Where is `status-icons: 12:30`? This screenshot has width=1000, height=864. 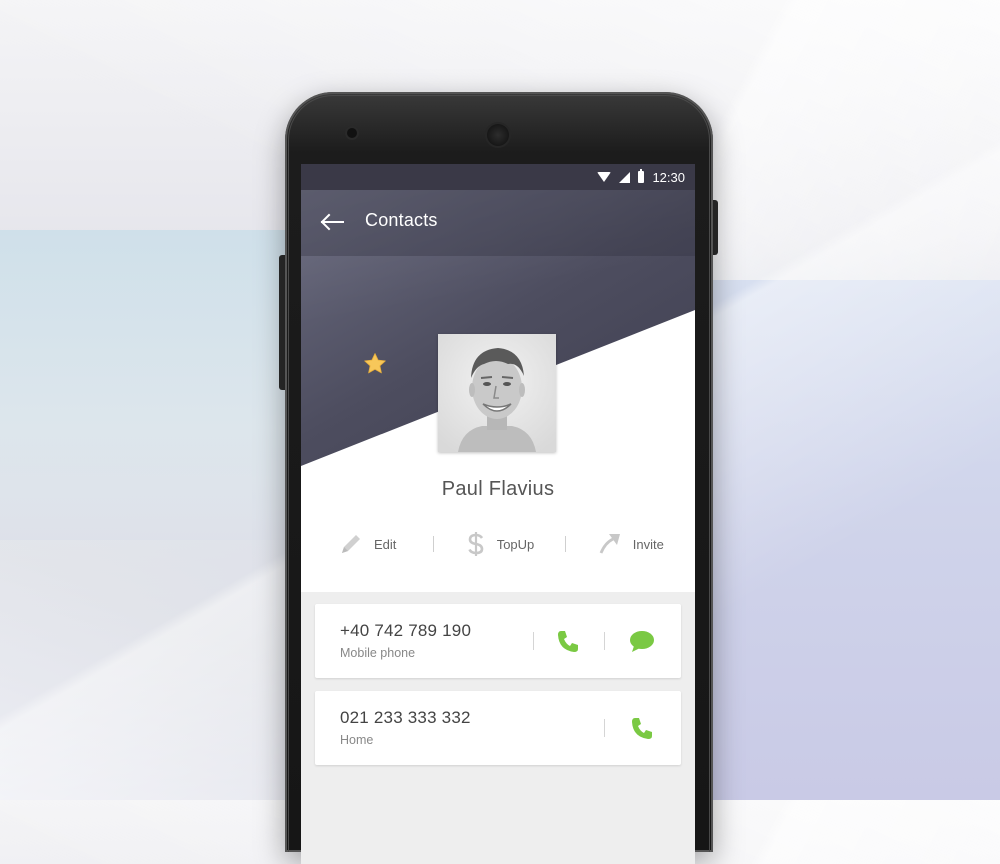 status-icons: 12:30 is located at coordinates (641, 177).